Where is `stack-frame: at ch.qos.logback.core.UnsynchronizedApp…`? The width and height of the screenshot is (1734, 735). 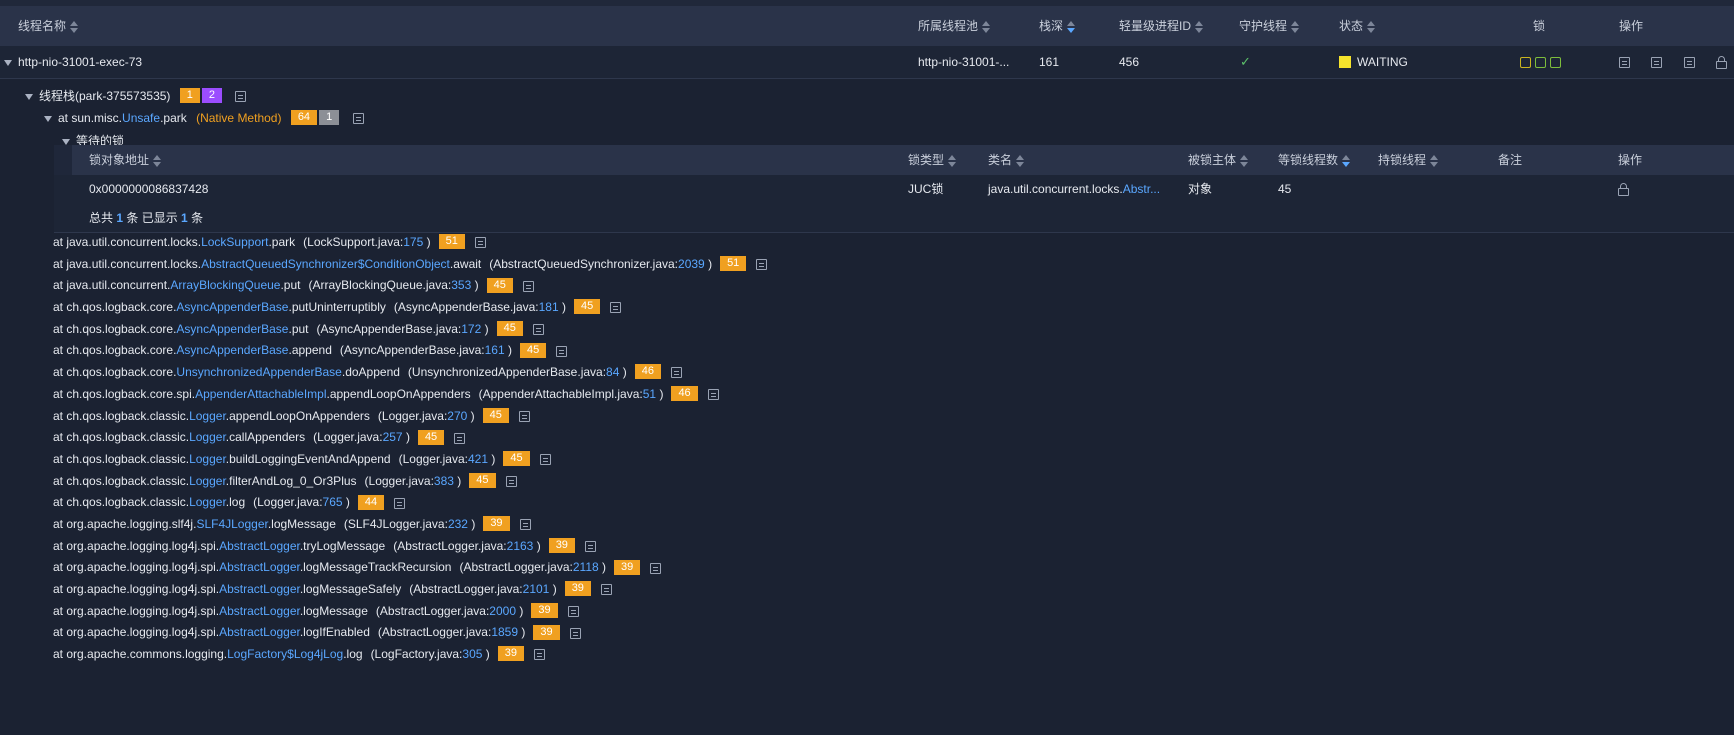
stack-frame: at ch.qos.logback.core.UnsynchronizedApp… is located at coordinates (893, 373).